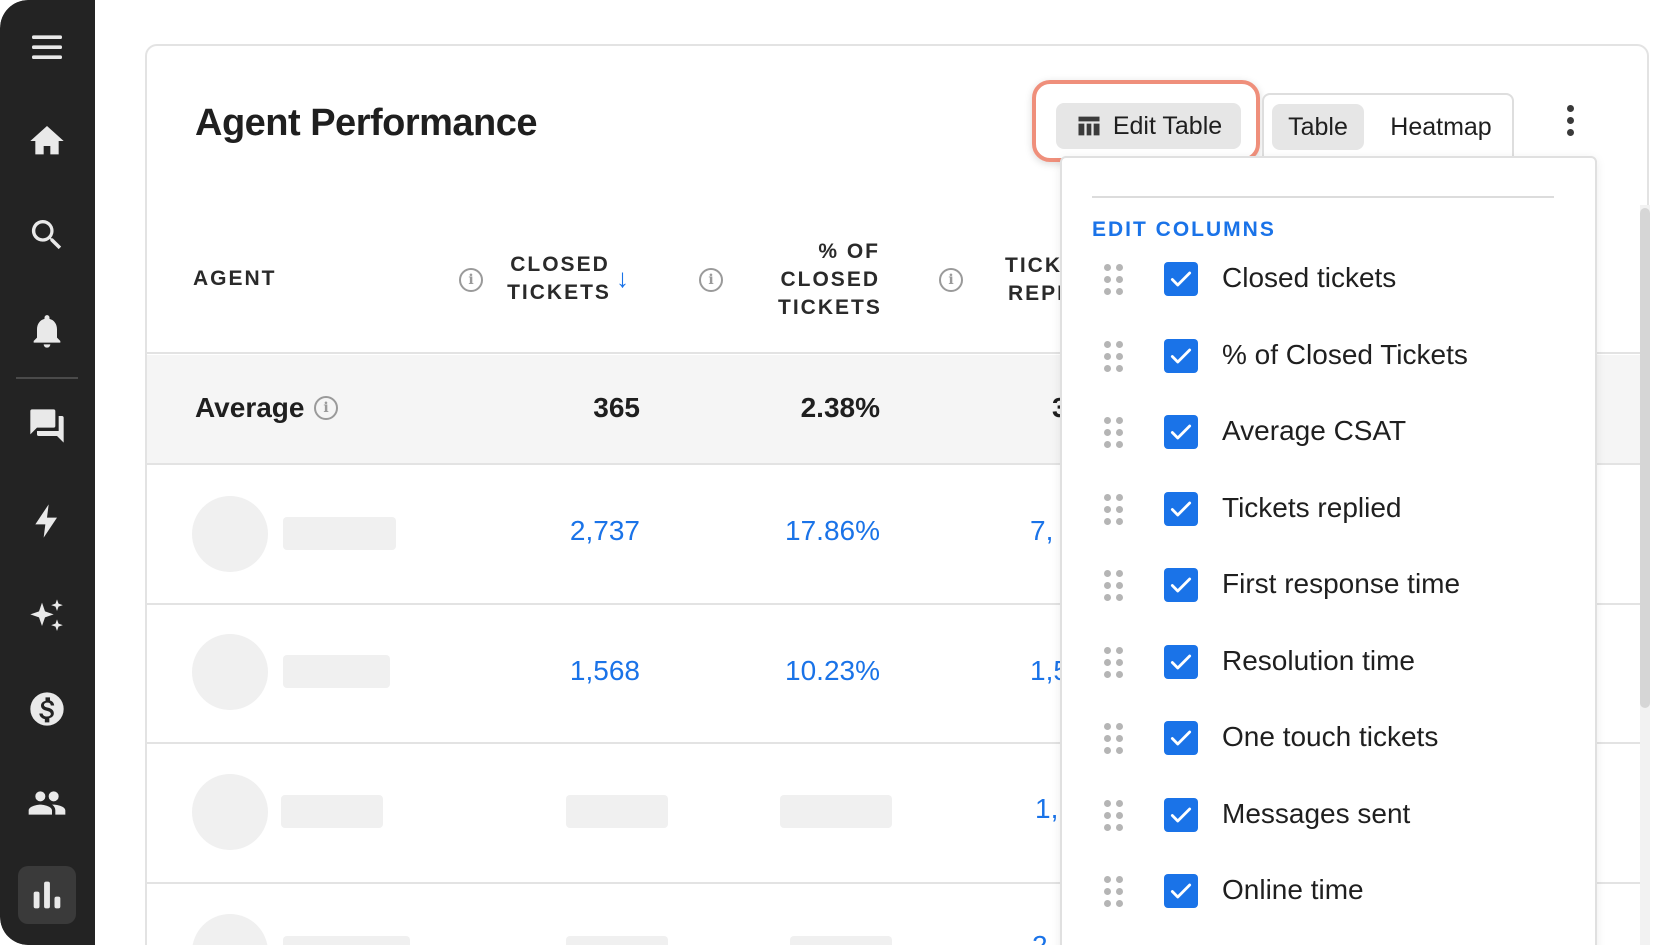  I want to click on column-option: Tickets replied, so click(1327, 509).